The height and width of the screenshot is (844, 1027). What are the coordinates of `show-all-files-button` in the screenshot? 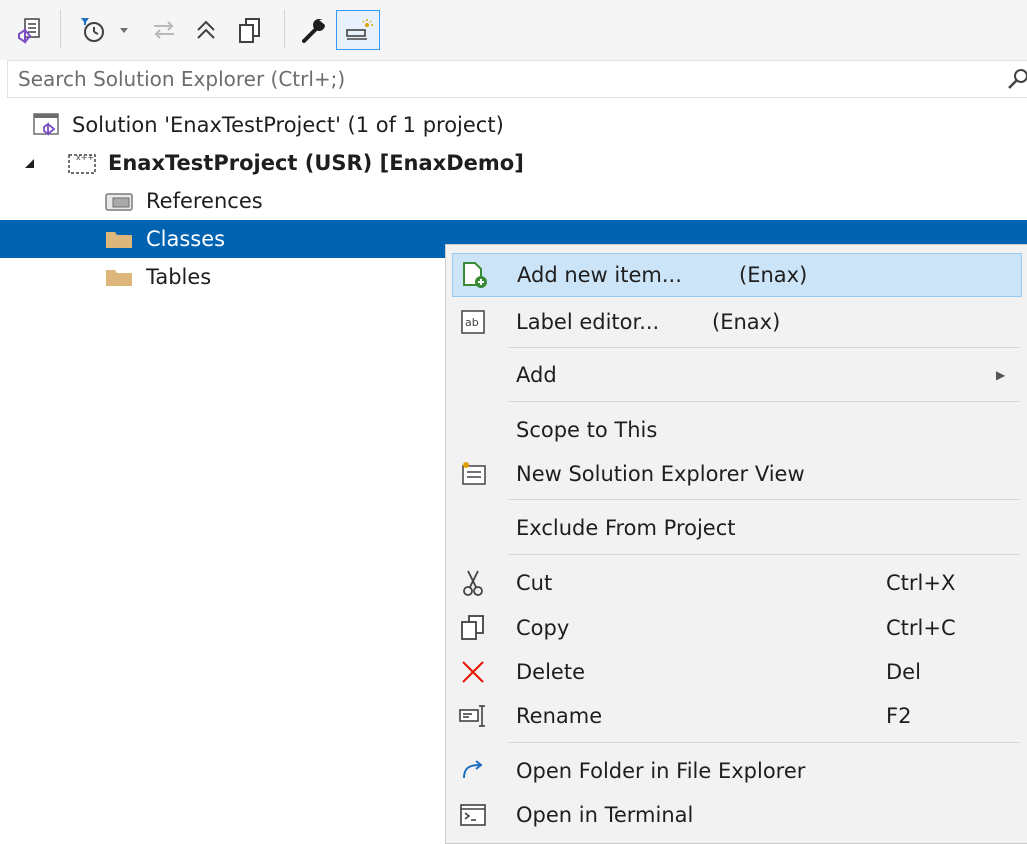 It's located at (250, 30).